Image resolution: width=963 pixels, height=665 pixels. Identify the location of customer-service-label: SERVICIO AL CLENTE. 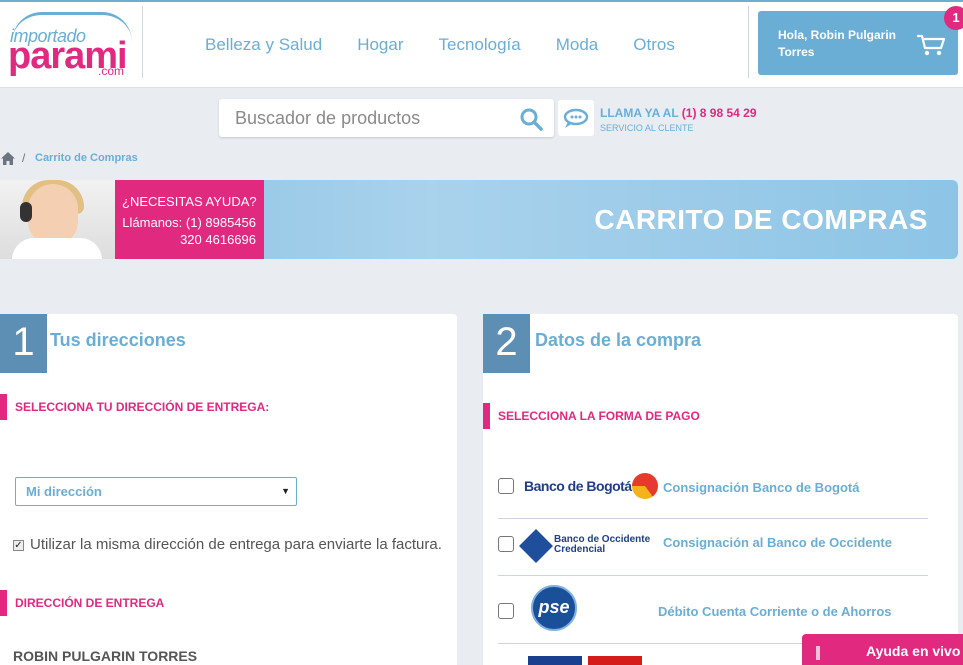
(647, 128).